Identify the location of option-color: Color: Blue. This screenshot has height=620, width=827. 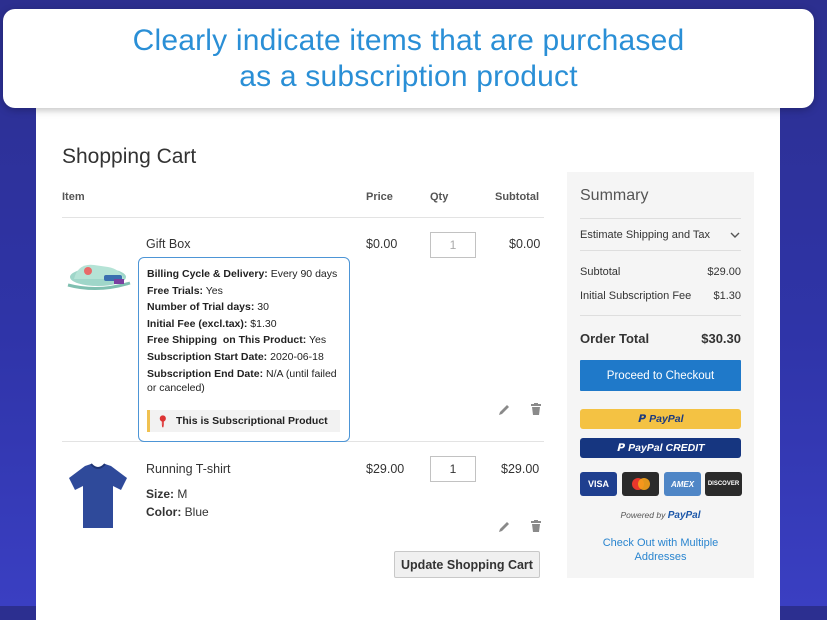
(177, 512).